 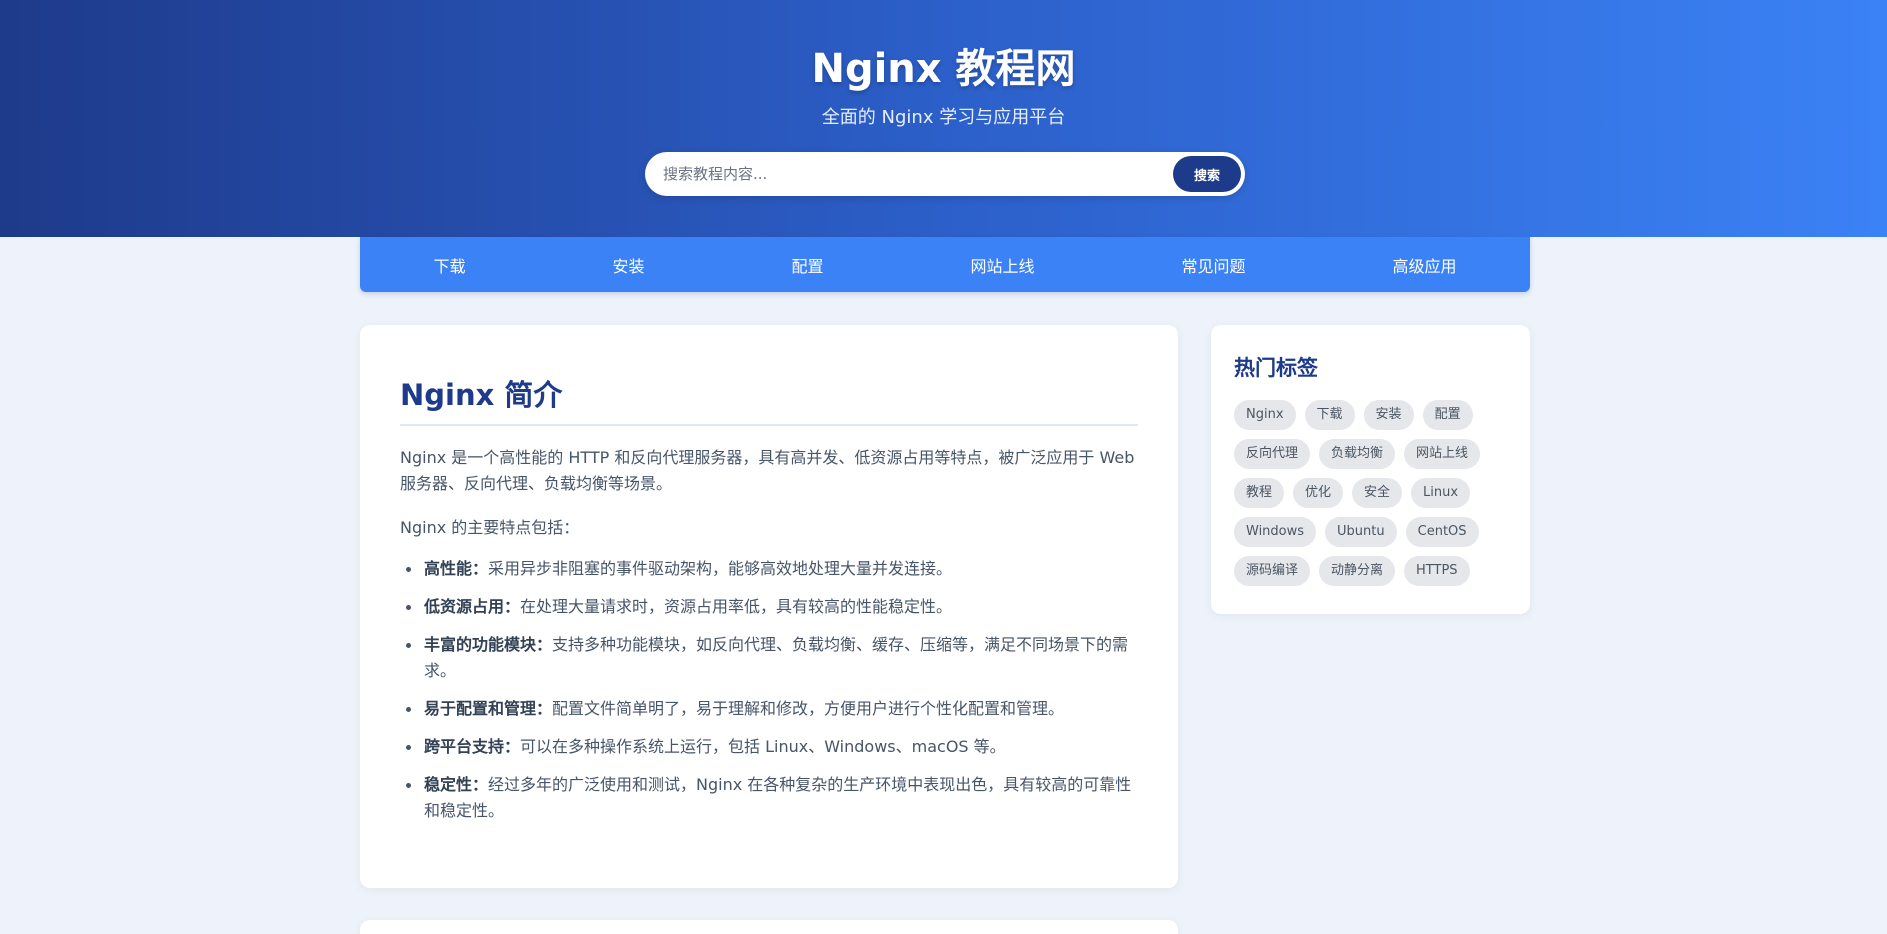 What do you see at coordinates (1441, 493) in the screenshot?
I see `tag-linux: Linux` at bounding box center [1441, 493].